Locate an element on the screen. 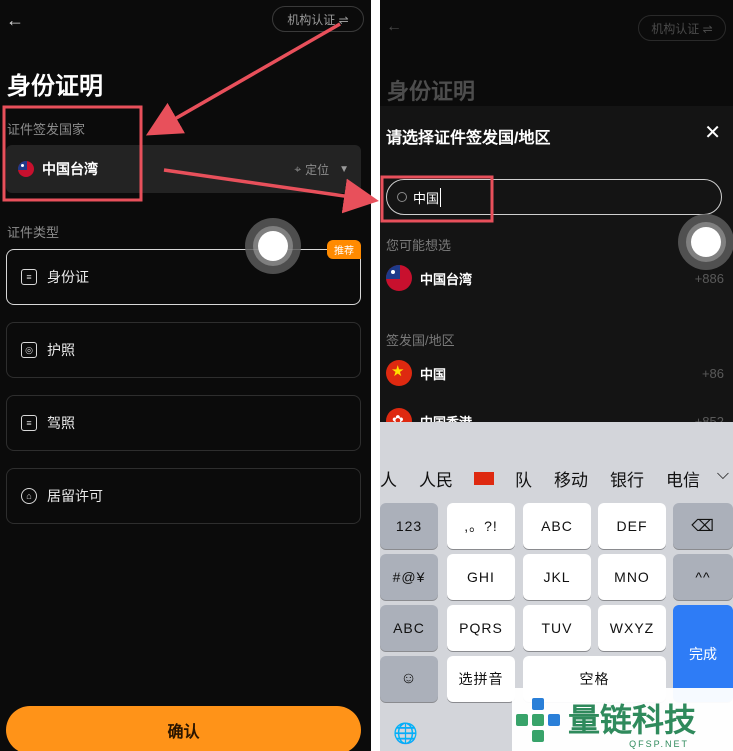 This screenshot has width=733, height=751. id-card-icon: ≡ is located at coordinates (29, 277).